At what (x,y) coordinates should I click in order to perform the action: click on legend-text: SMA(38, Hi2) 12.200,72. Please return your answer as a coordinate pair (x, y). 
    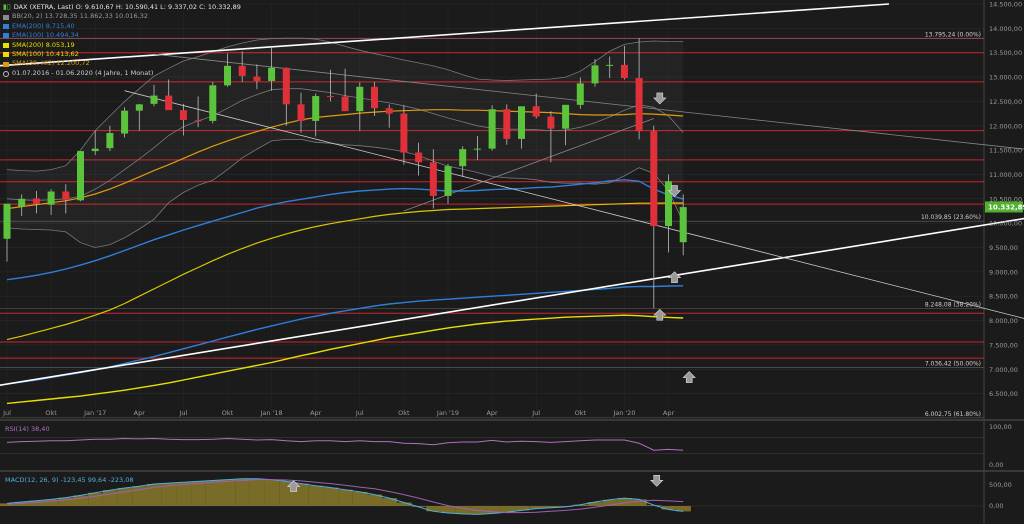
    Looking at the image, I should click on (51, 63).